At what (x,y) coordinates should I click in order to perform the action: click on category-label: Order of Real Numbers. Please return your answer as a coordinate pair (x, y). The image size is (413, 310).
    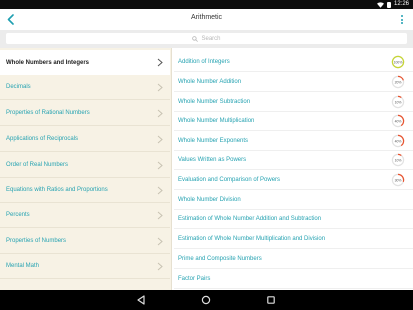
    Looking at the image, I should click on (37, 165).